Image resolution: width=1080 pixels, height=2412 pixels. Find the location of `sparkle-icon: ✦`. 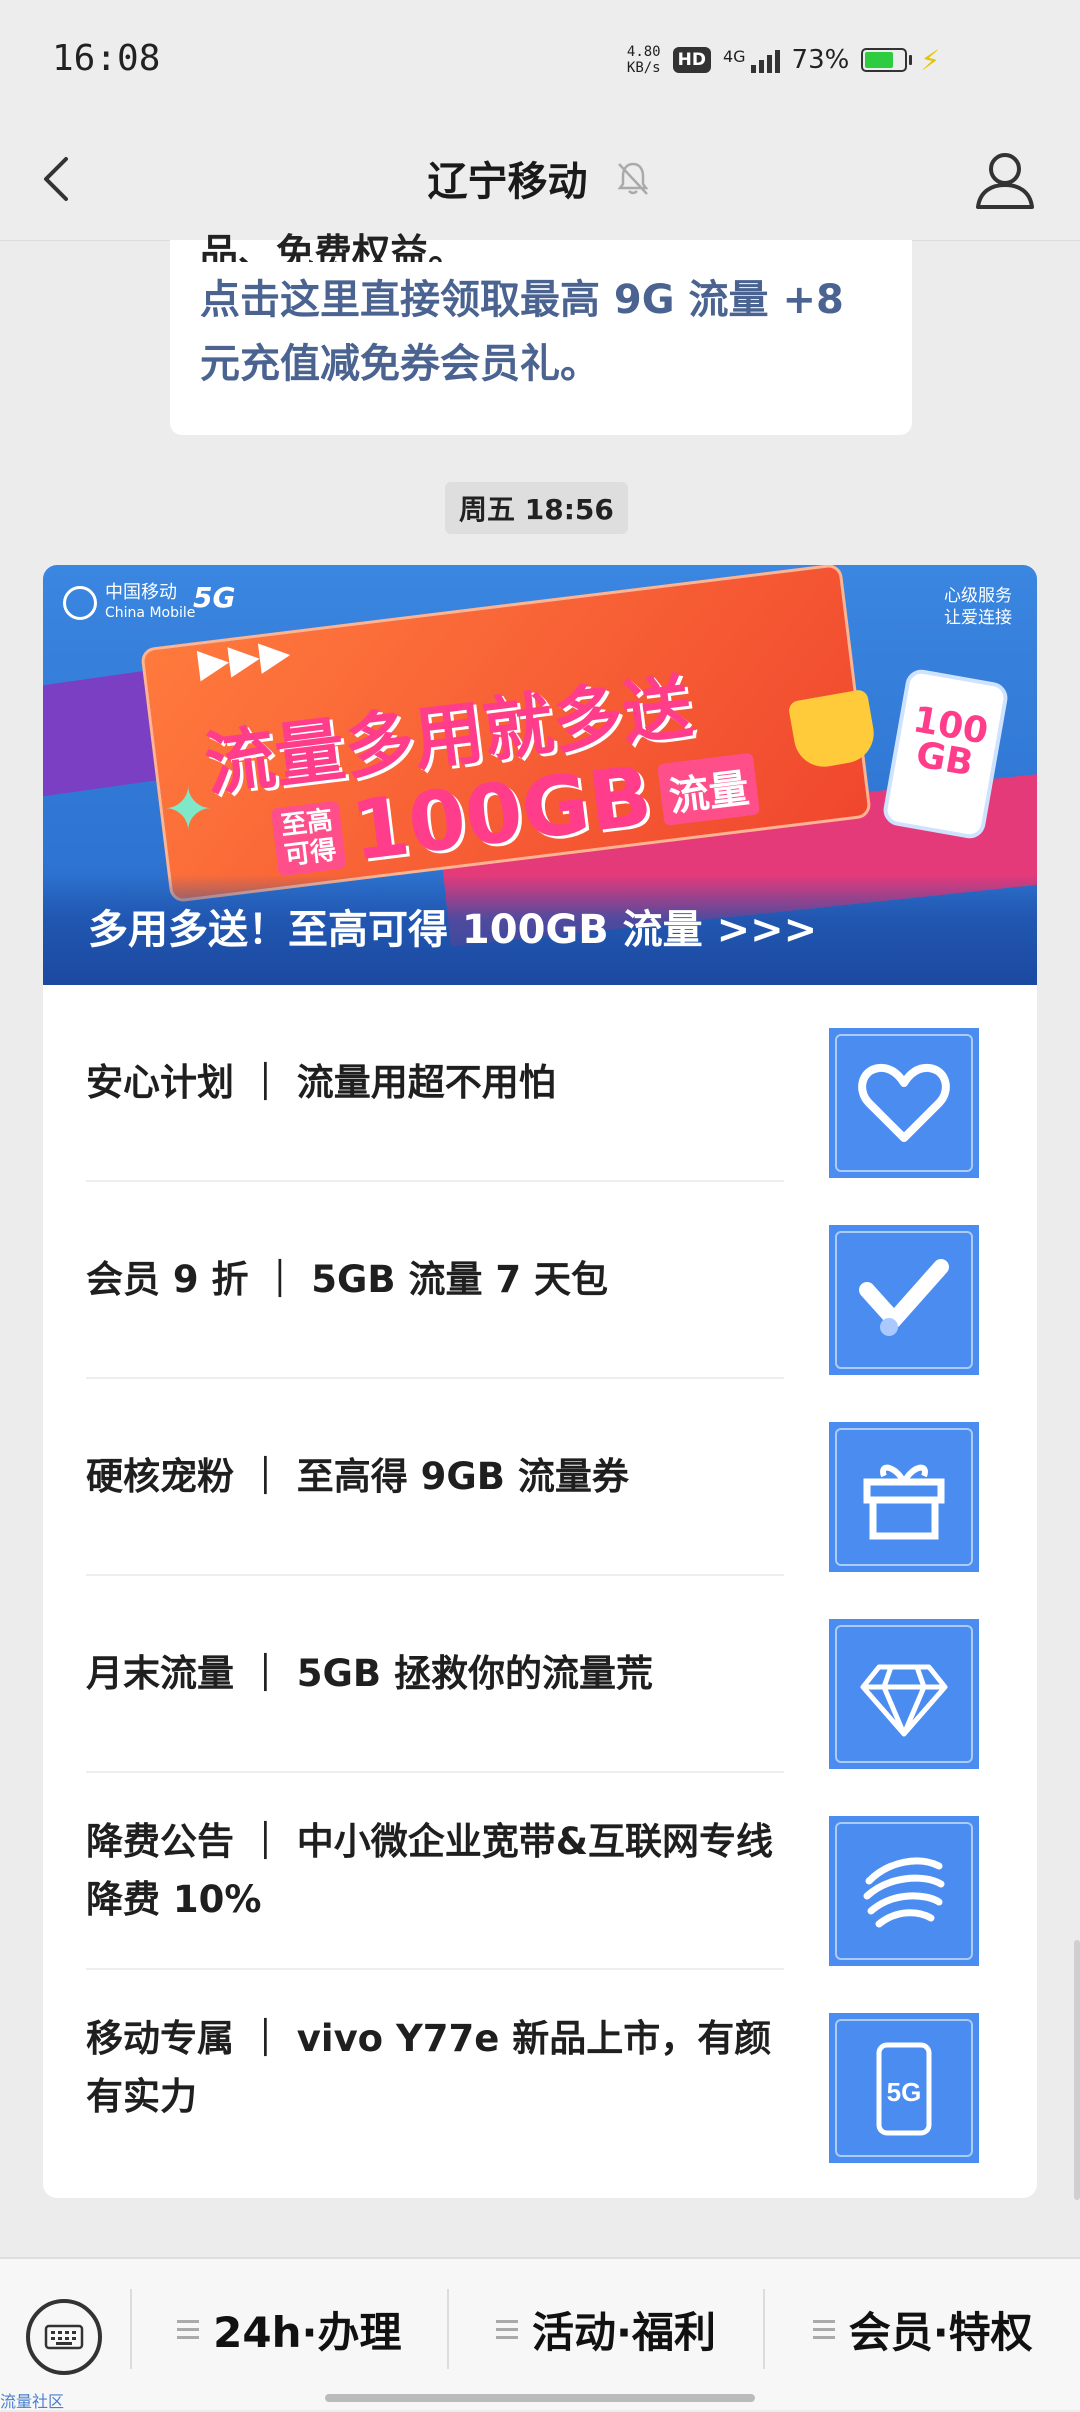

sparkle-icon: ✦ is located at coordinates (188, 810).